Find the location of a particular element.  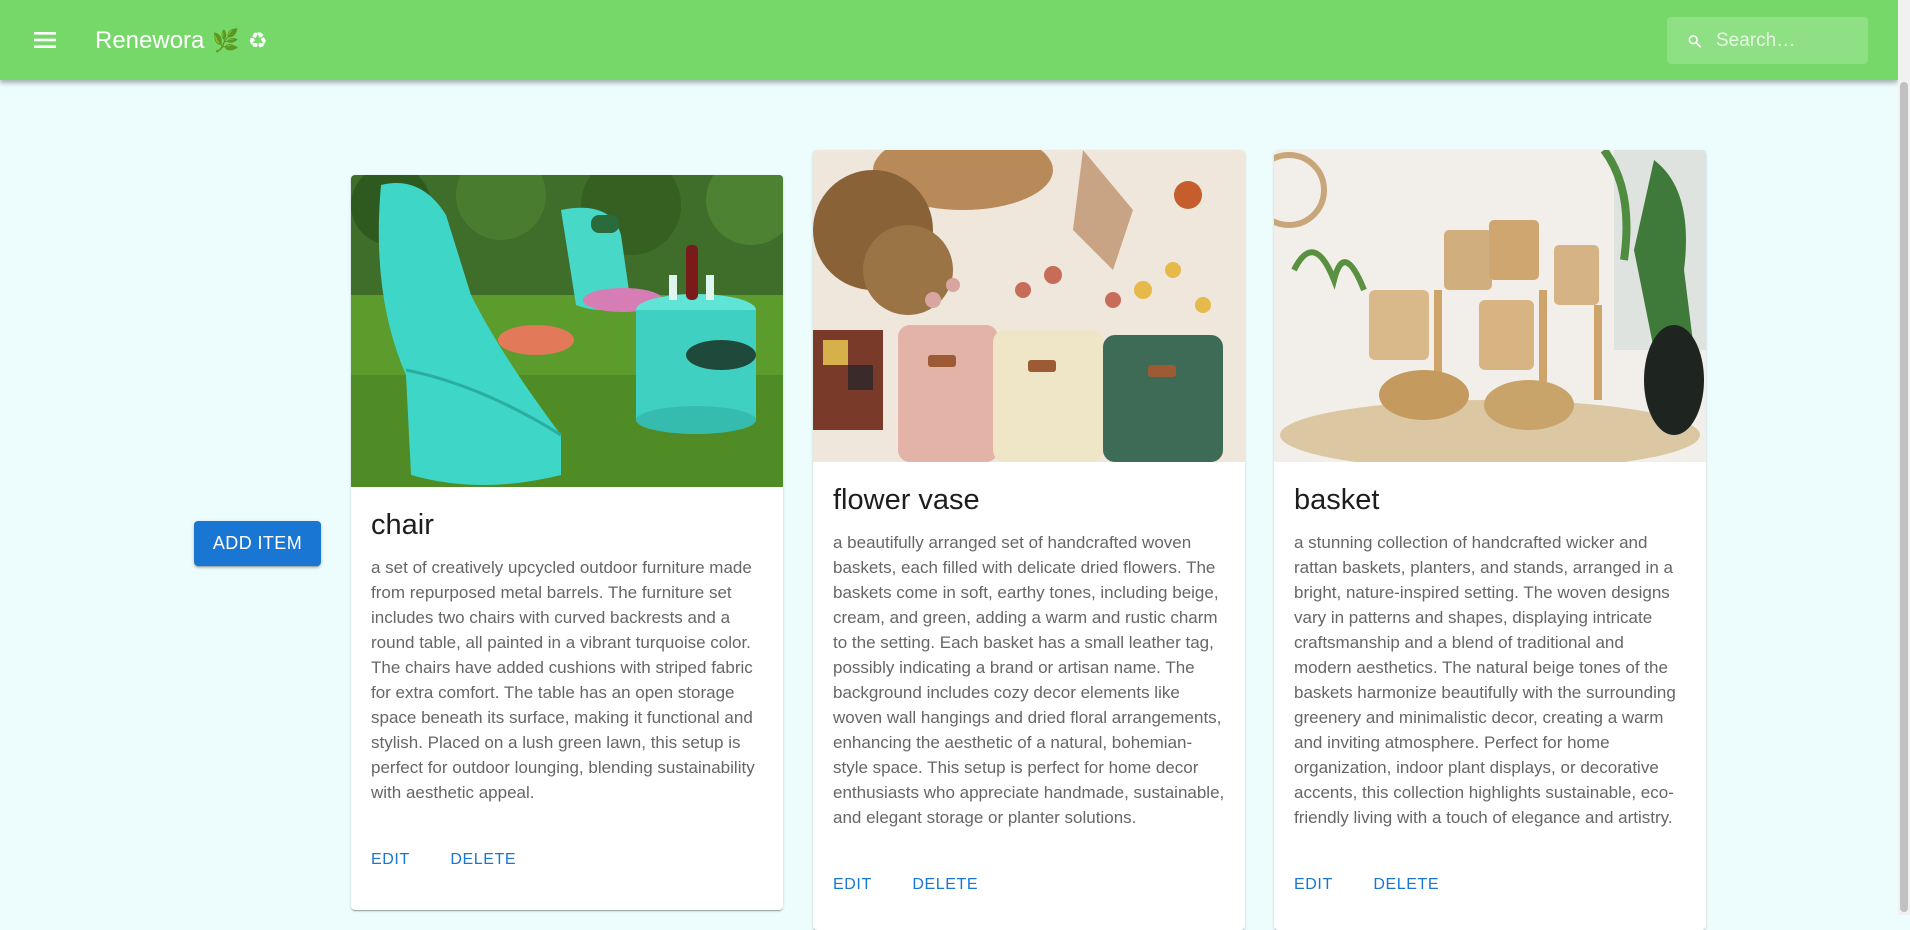

card-title: chair is located at coordinates (402, 525).